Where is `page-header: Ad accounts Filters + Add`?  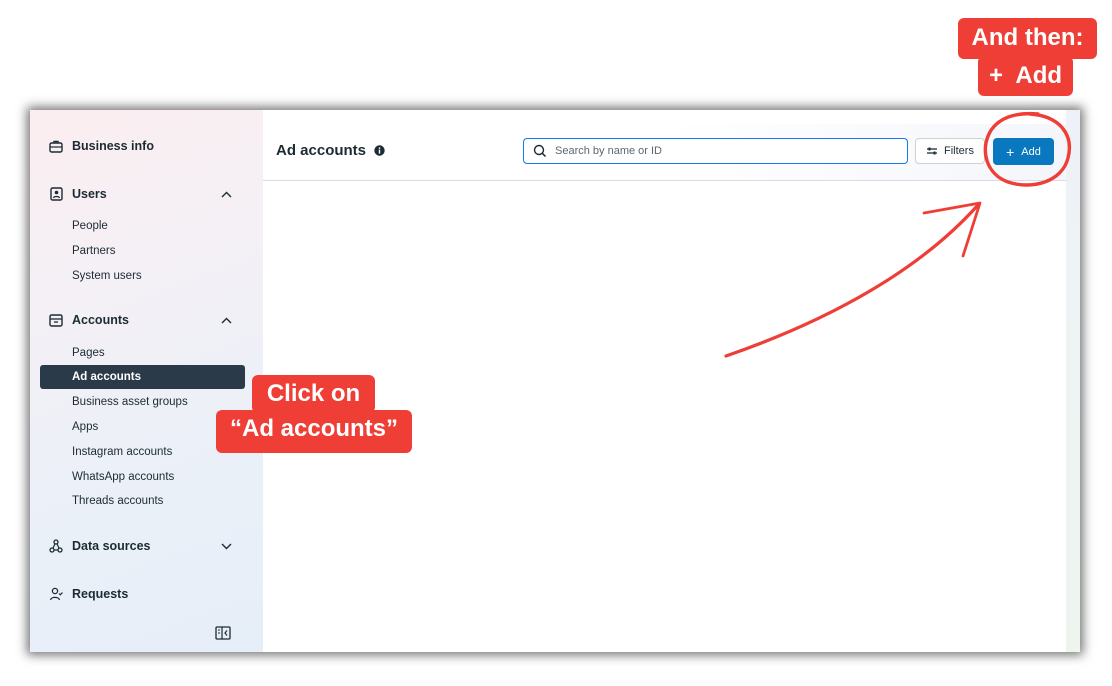 page-header: Ad accounts Filters + Add is located at coordinates (664, 152).